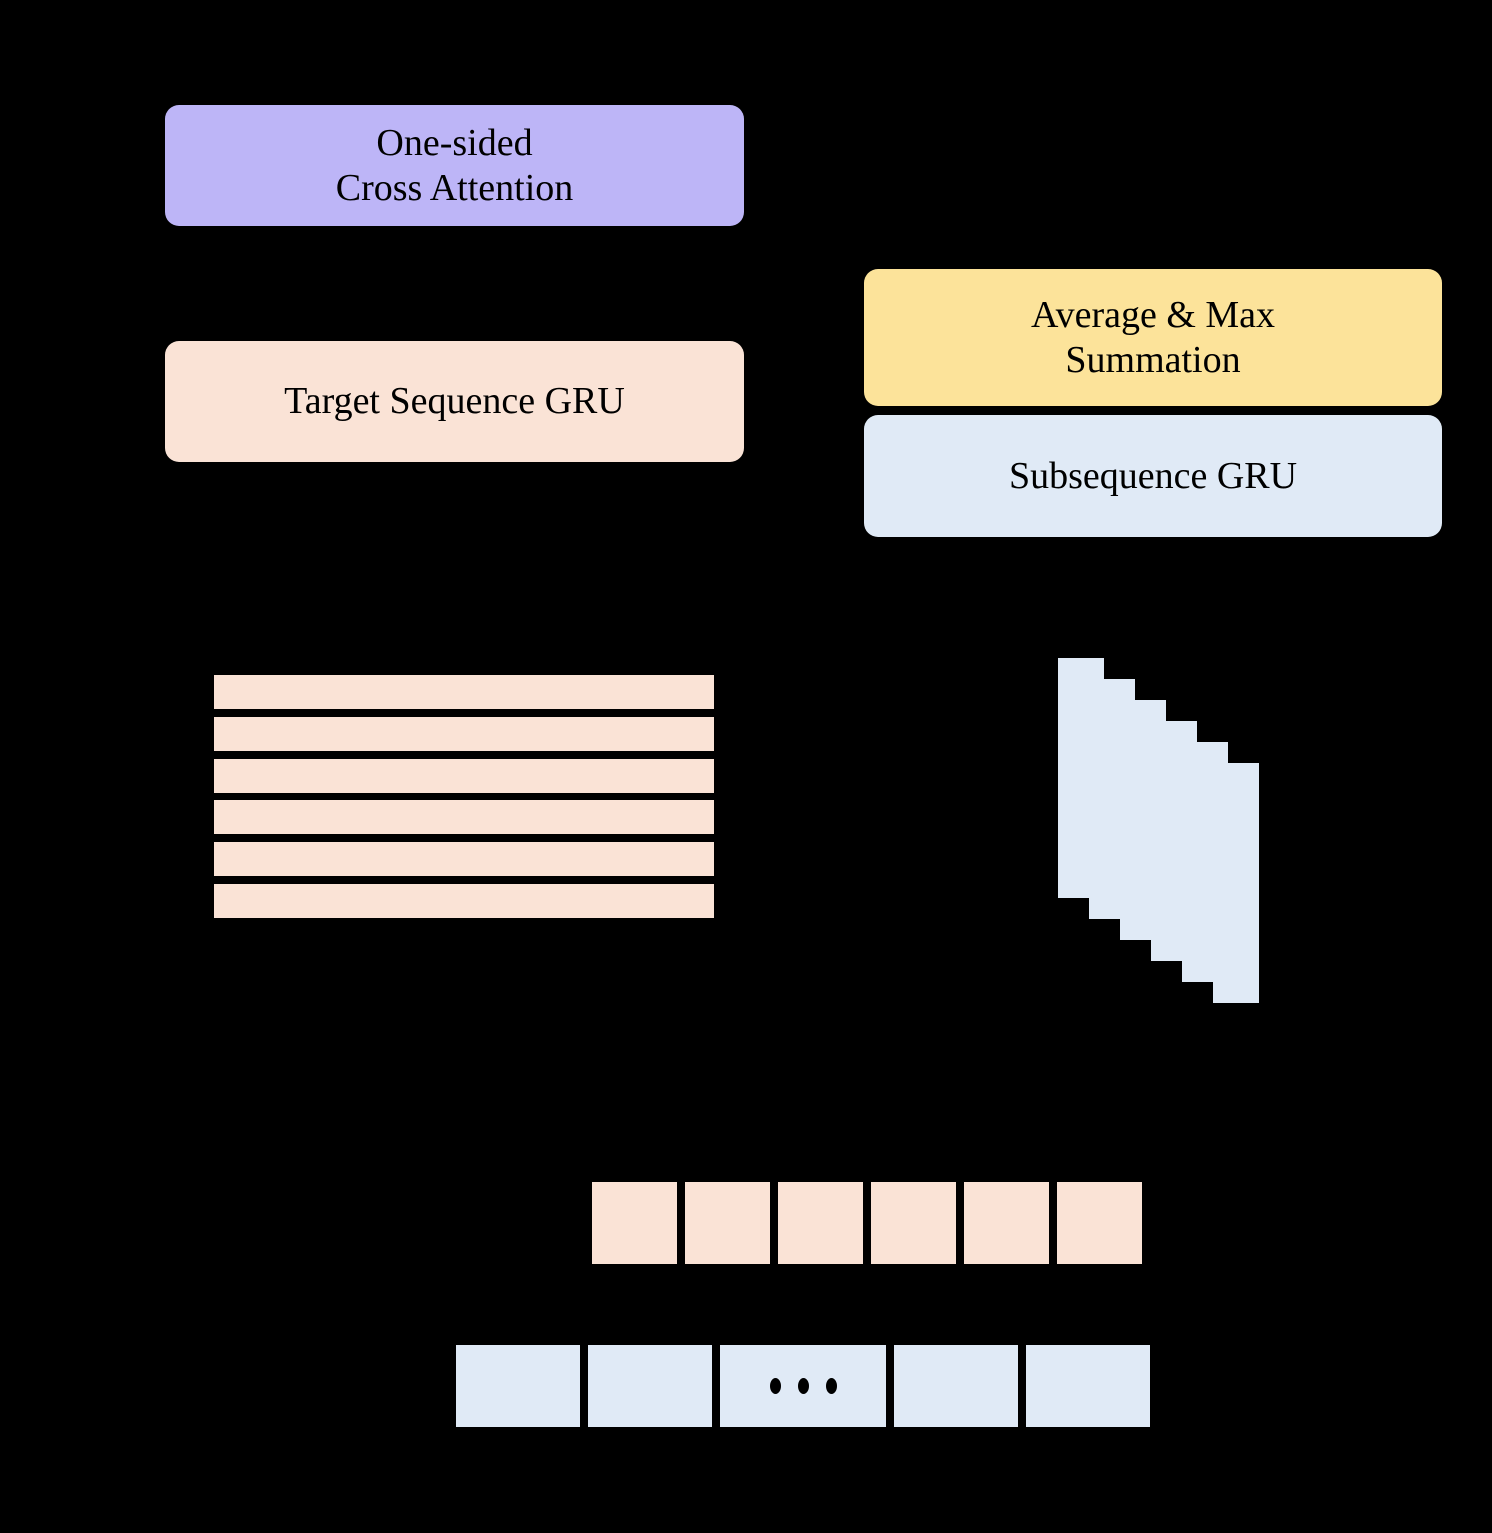  Describe the element at coordinates (867, 1223) in the screenshot. I see `target-sequence-token-row` at that location.